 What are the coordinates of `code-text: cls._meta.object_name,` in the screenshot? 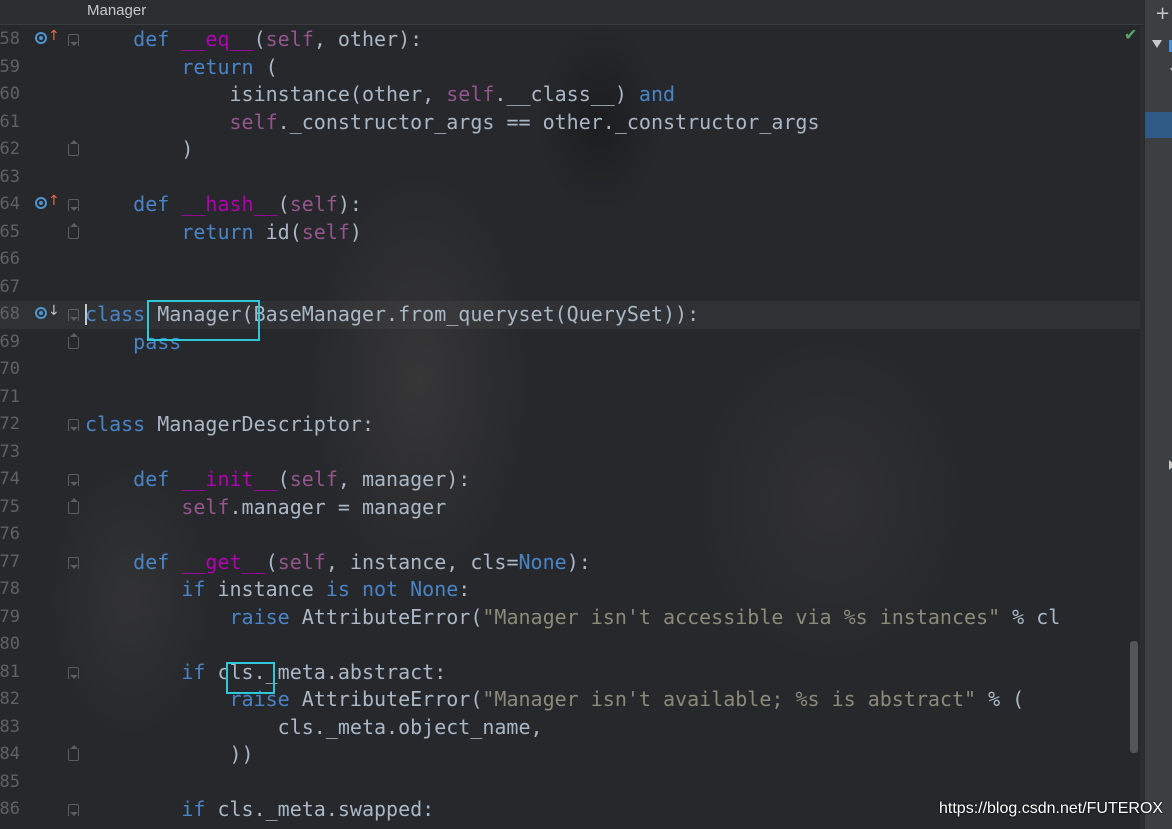 It's located at (314, 728).